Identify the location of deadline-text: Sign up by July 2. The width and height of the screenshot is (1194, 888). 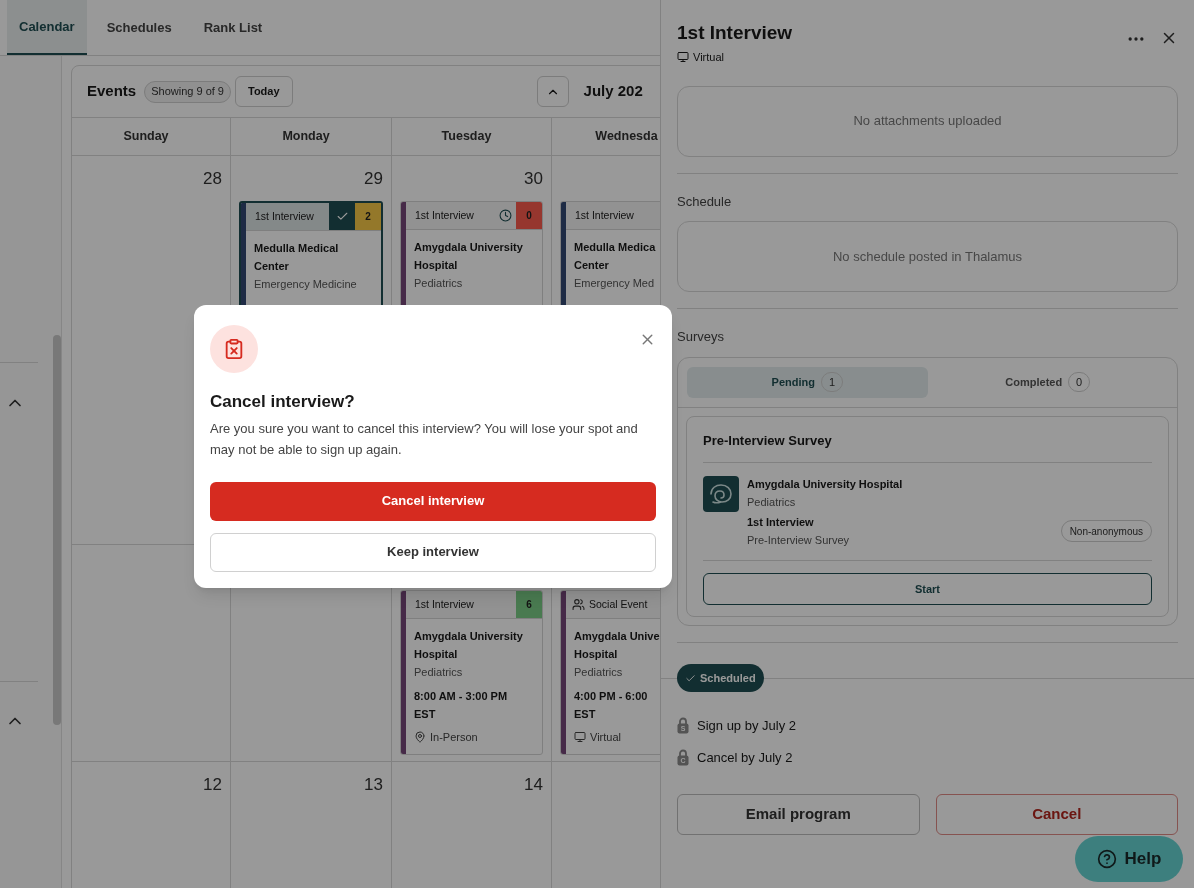
(746, 726).